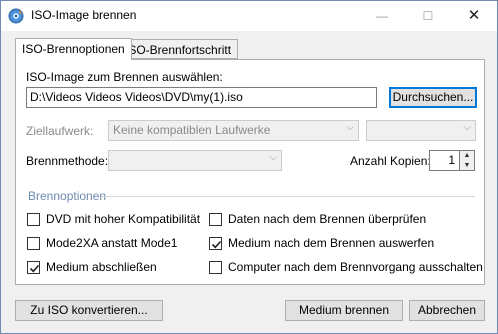 This screenshot has height=334, width=498. What do you see at coordinates (60, 131) in the screenshot?
I see `target-drive-label: Ziellaufwerk:` at bounding box center [60, 131].